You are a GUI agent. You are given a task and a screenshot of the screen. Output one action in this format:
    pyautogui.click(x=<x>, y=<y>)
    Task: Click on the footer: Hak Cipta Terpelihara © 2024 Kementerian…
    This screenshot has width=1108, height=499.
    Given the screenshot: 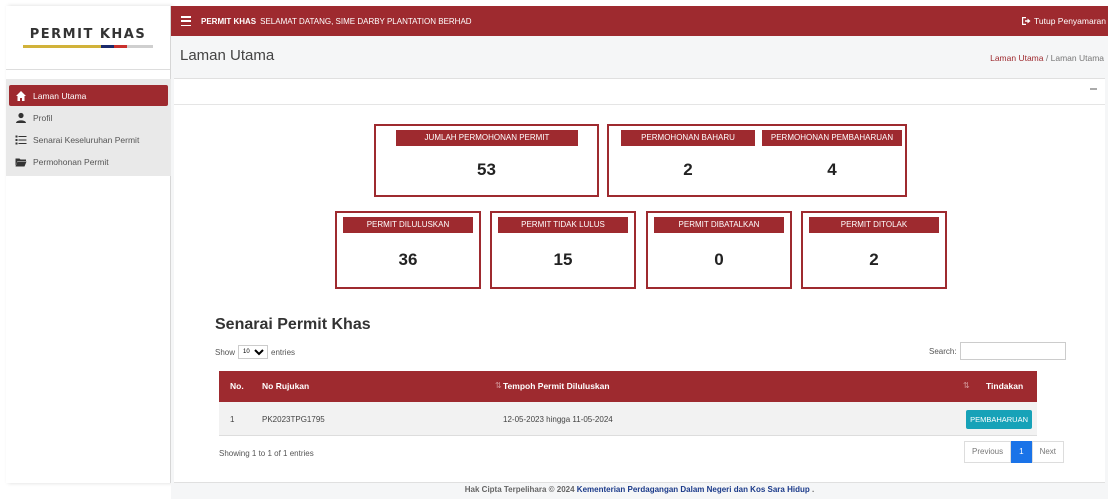 What is the action you would take?
    pyautogui.click(x=639, y=489)
    